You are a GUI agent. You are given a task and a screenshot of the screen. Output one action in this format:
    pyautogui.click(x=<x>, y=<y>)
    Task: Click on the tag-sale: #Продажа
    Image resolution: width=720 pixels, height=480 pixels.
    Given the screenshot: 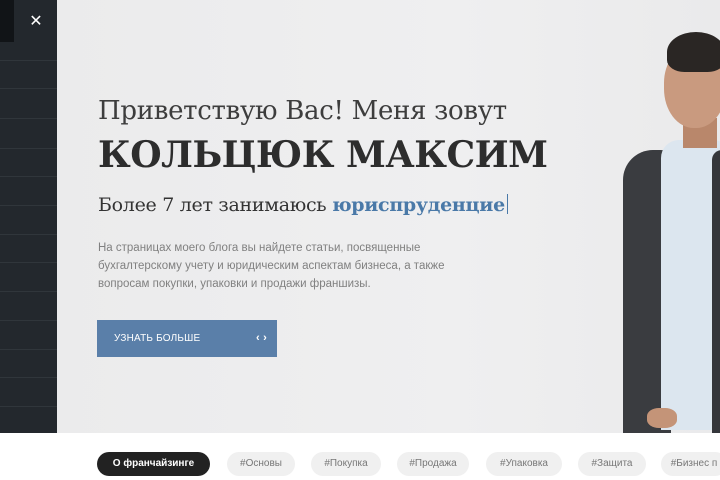 What is the action you would take?
    pyautogui.click(x=433, y=464)
    